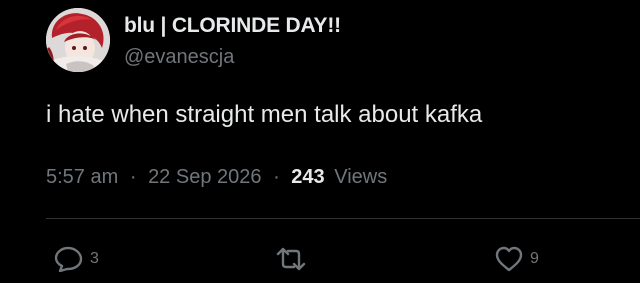 The width and height of the screenshot is (640, 283). Describe the element at coordinates (232, 26) in the screenshot. I see `author-display-name: blu | CLORINDE DAY!!` at that location.